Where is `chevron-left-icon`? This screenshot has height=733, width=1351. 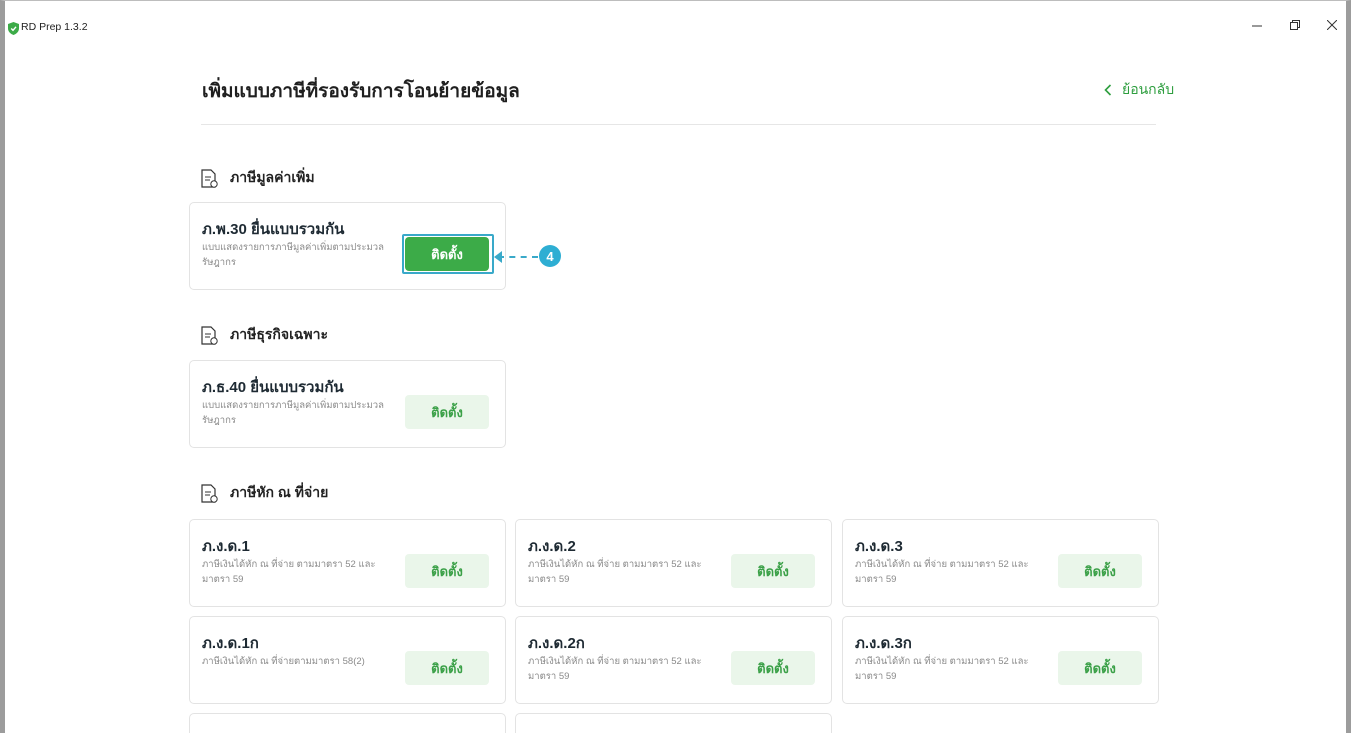
chevron-left-icon is located at coordinates (1108, 90).